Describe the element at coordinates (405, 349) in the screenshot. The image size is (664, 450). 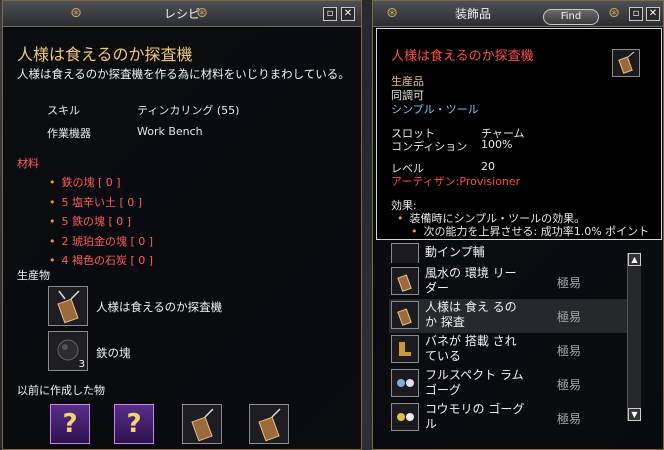
I see `spring-boots-icon` at that location.